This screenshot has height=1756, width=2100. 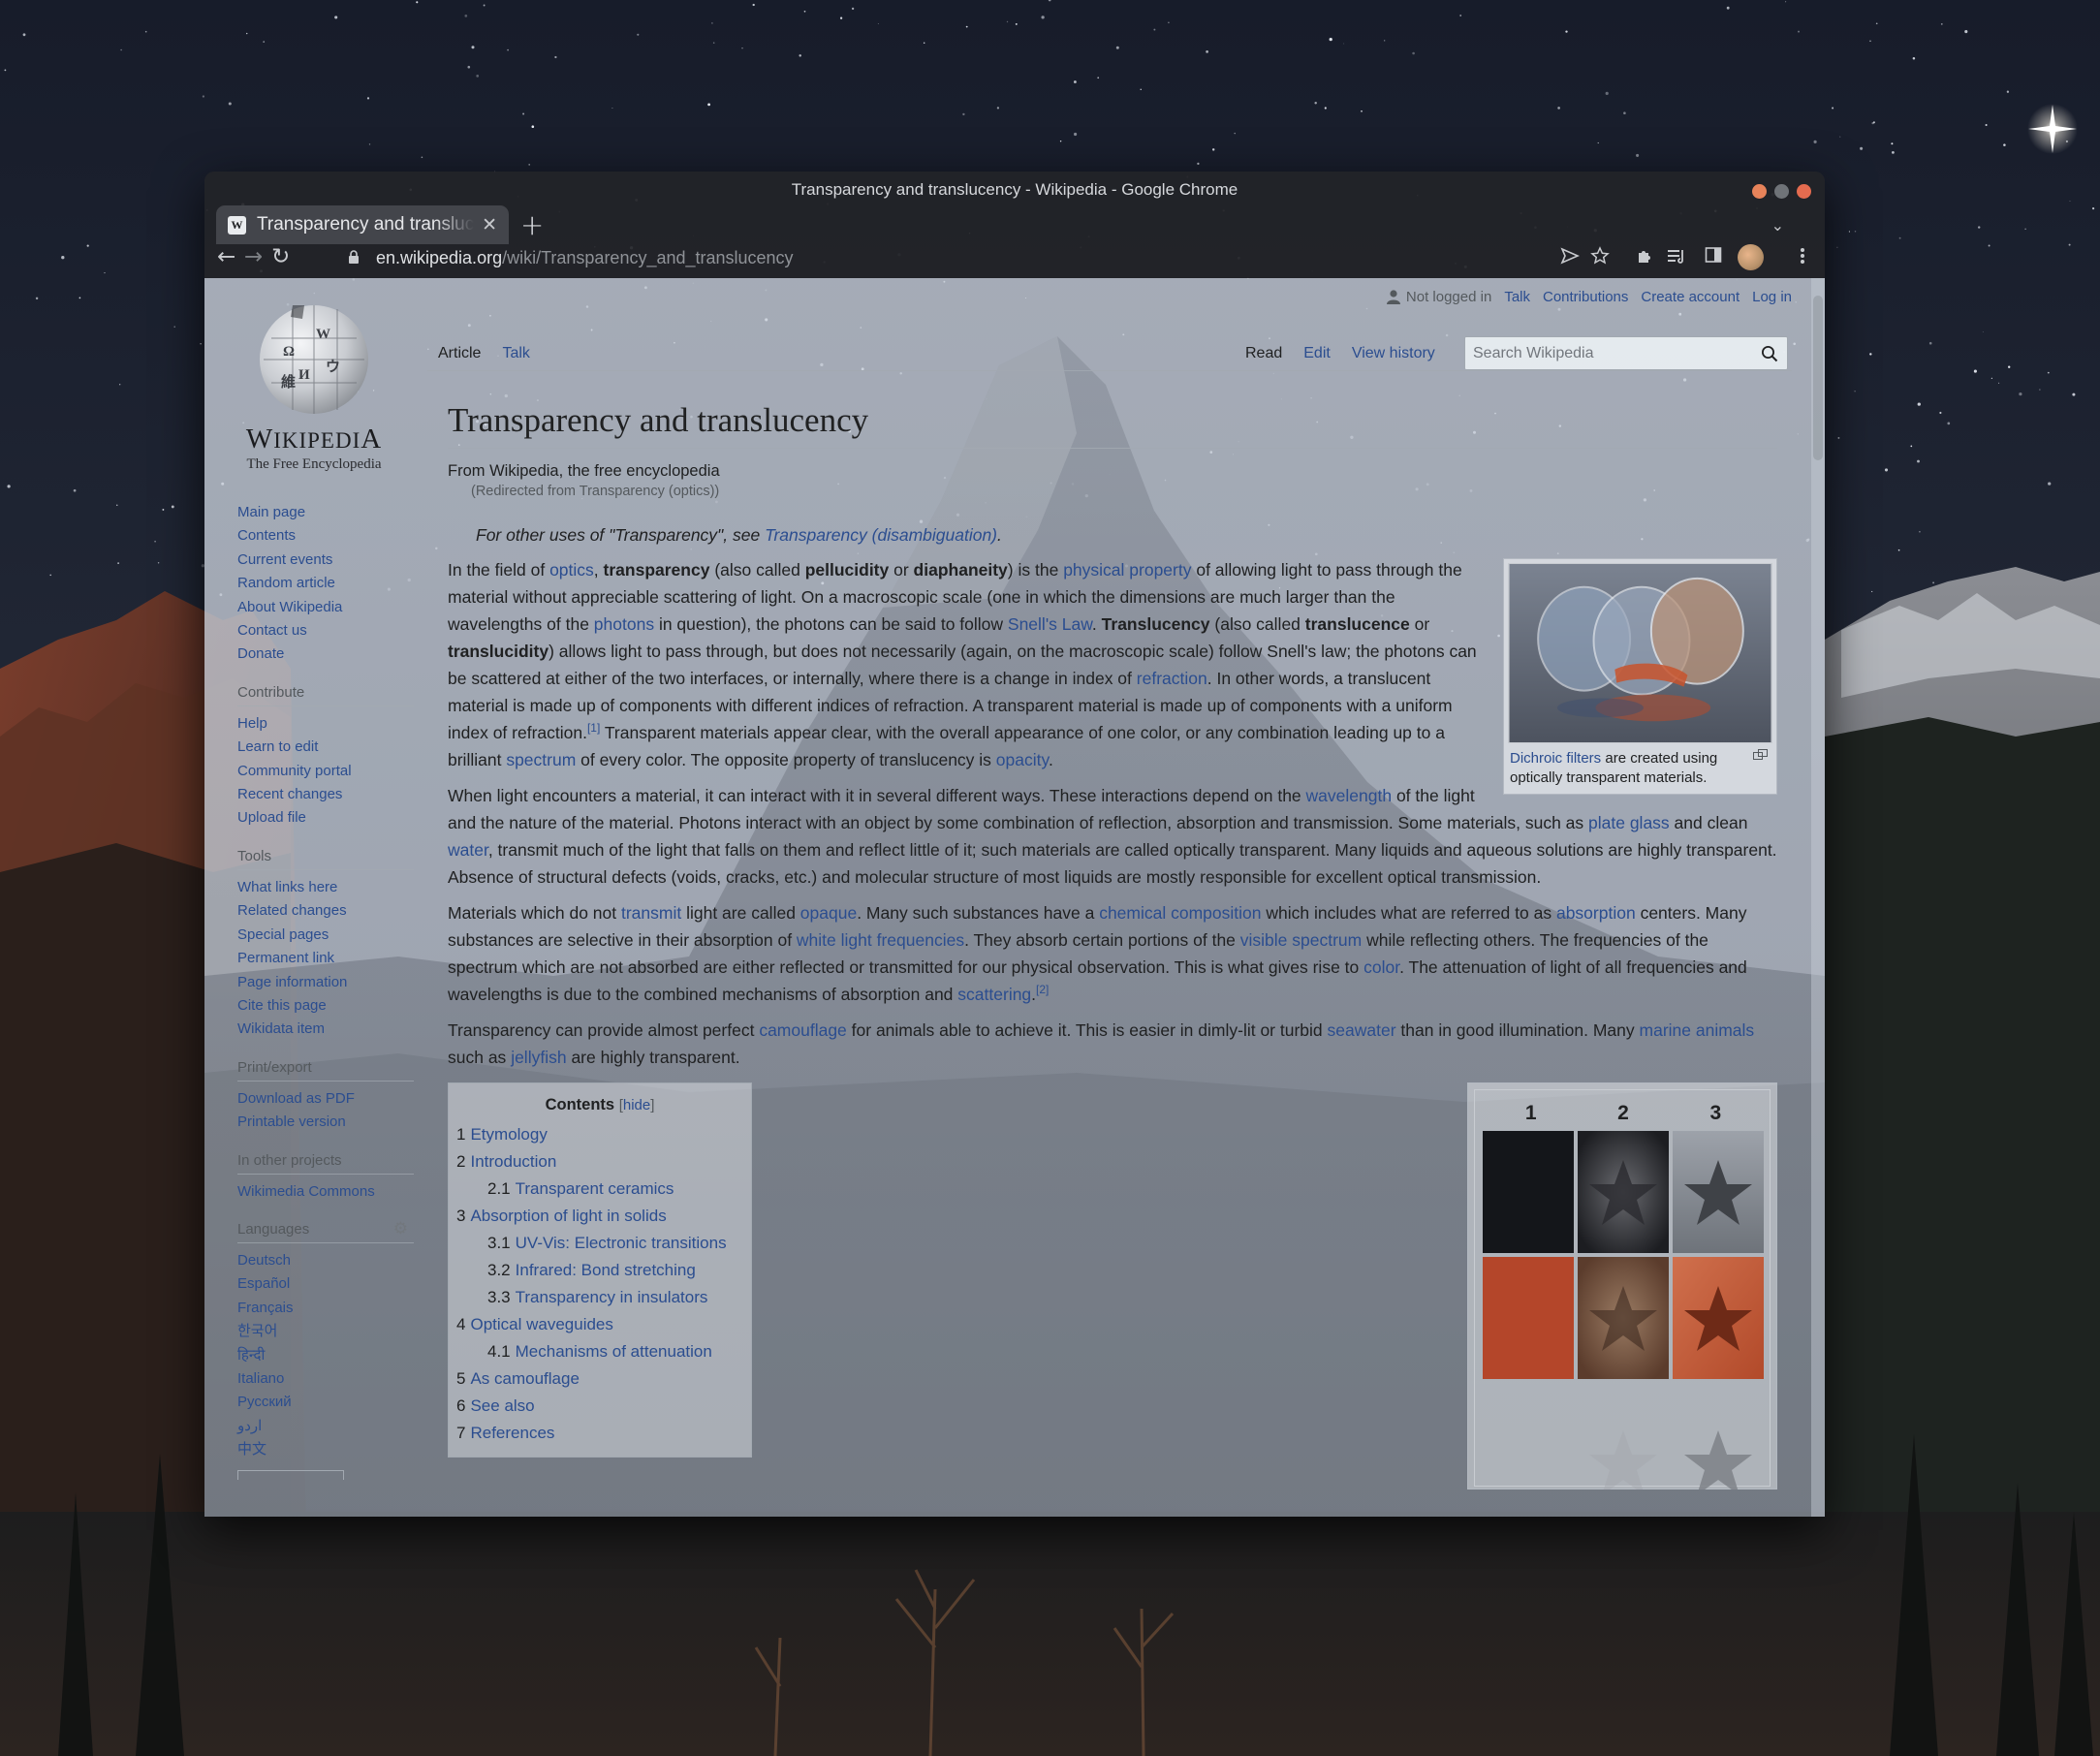 What do you see at coordinates (1605, 353) in the screenshot?
I see `search-input` at bounding box center [1605, 353].